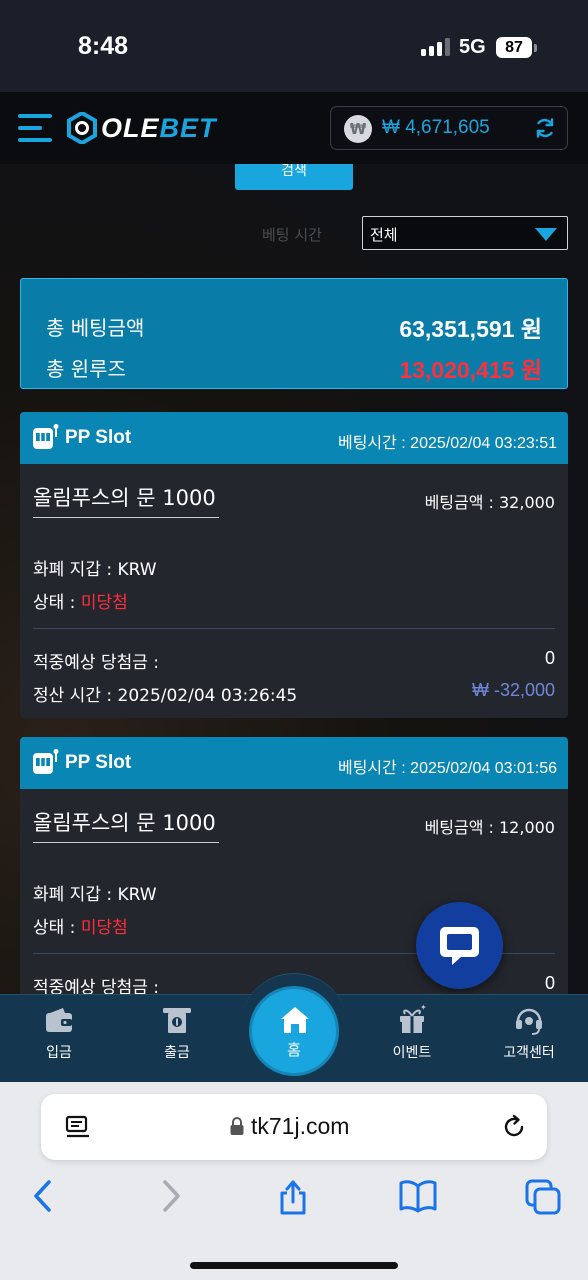 This screenshot has height=1280, width=588. Describe the element at coordinates (447, 768) in the screenshot. I see `bet-time: 베팅시간 : 2025/02/04 03:01:56` at that location.